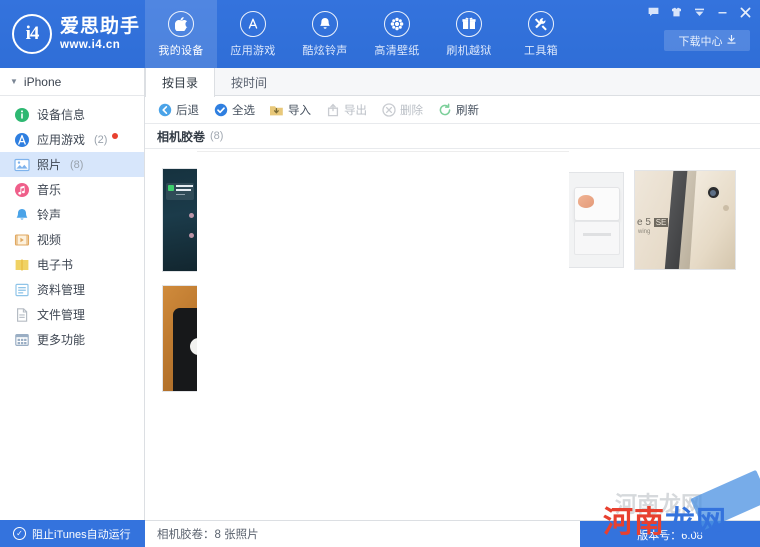  I want to click on toolbar-button-label: 导出, so click(355, 110).